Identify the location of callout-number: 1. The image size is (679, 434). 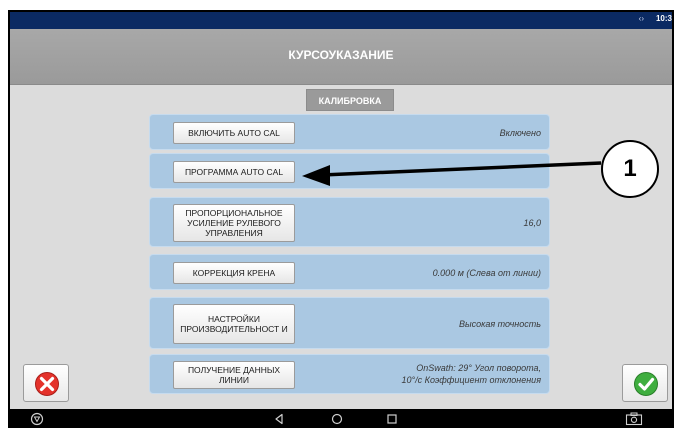
(630, 169).